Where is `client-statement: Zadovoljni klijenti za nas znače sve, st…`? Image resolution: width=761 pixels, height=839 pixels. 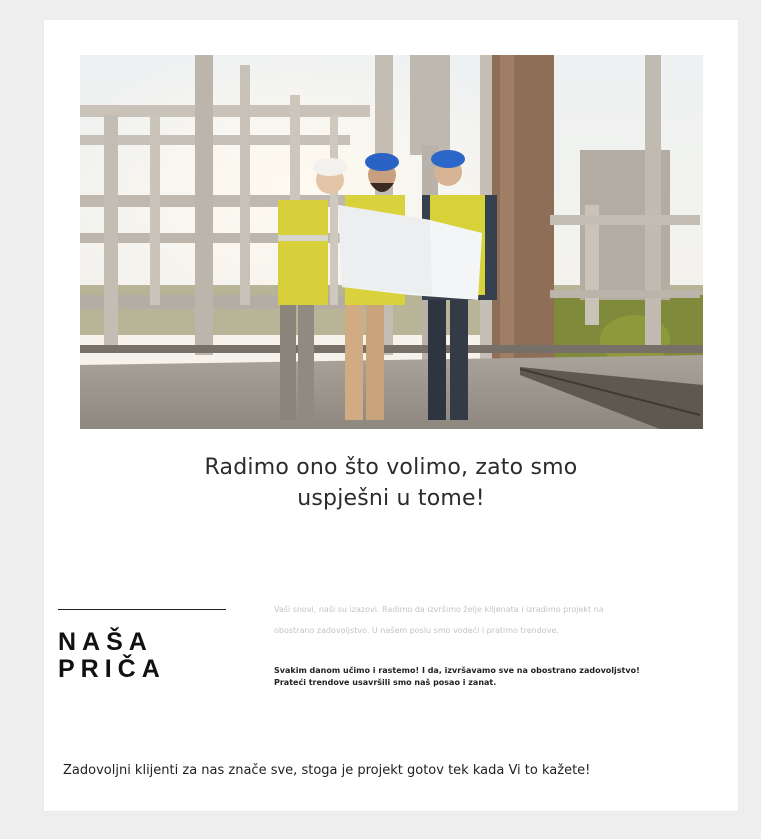
client-statement: Zadovoljni klijenti za nas znače sve, st… is located at coordinates (327, 770).